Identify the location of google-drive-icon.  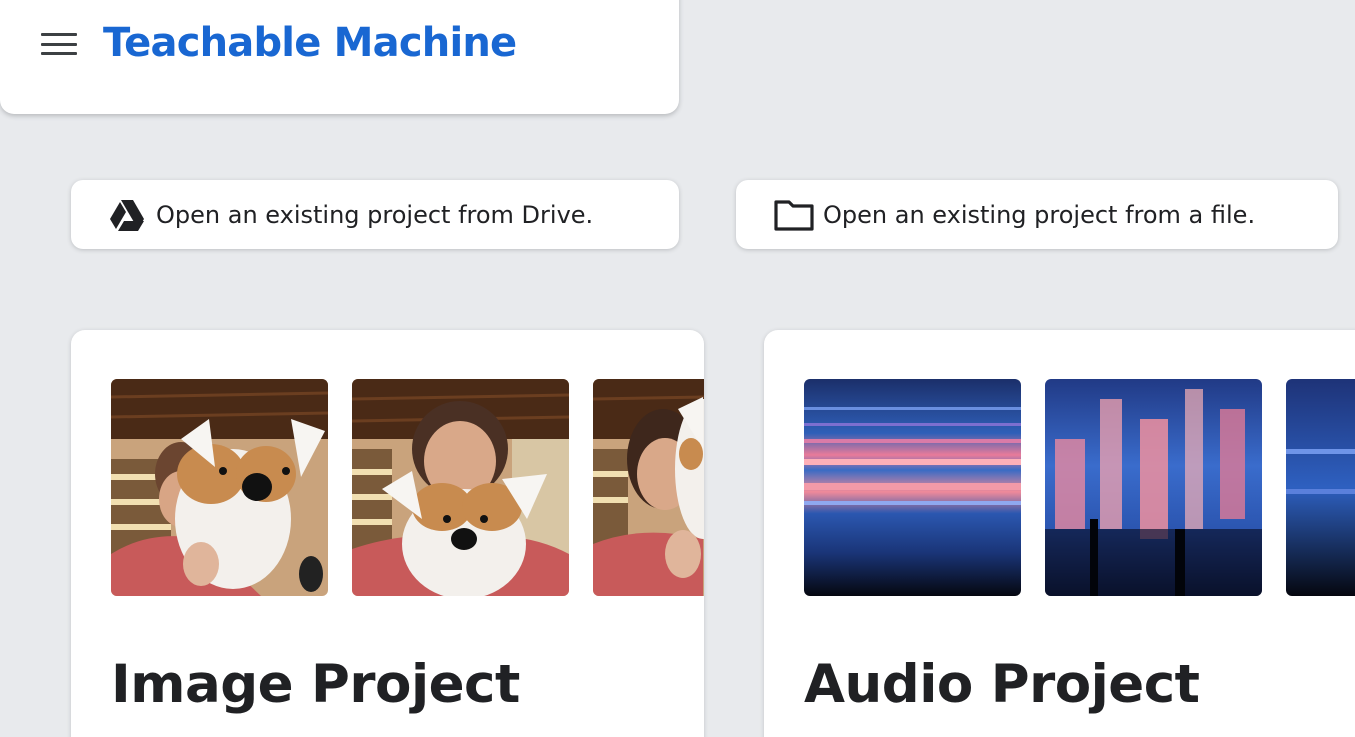
(127, 215).